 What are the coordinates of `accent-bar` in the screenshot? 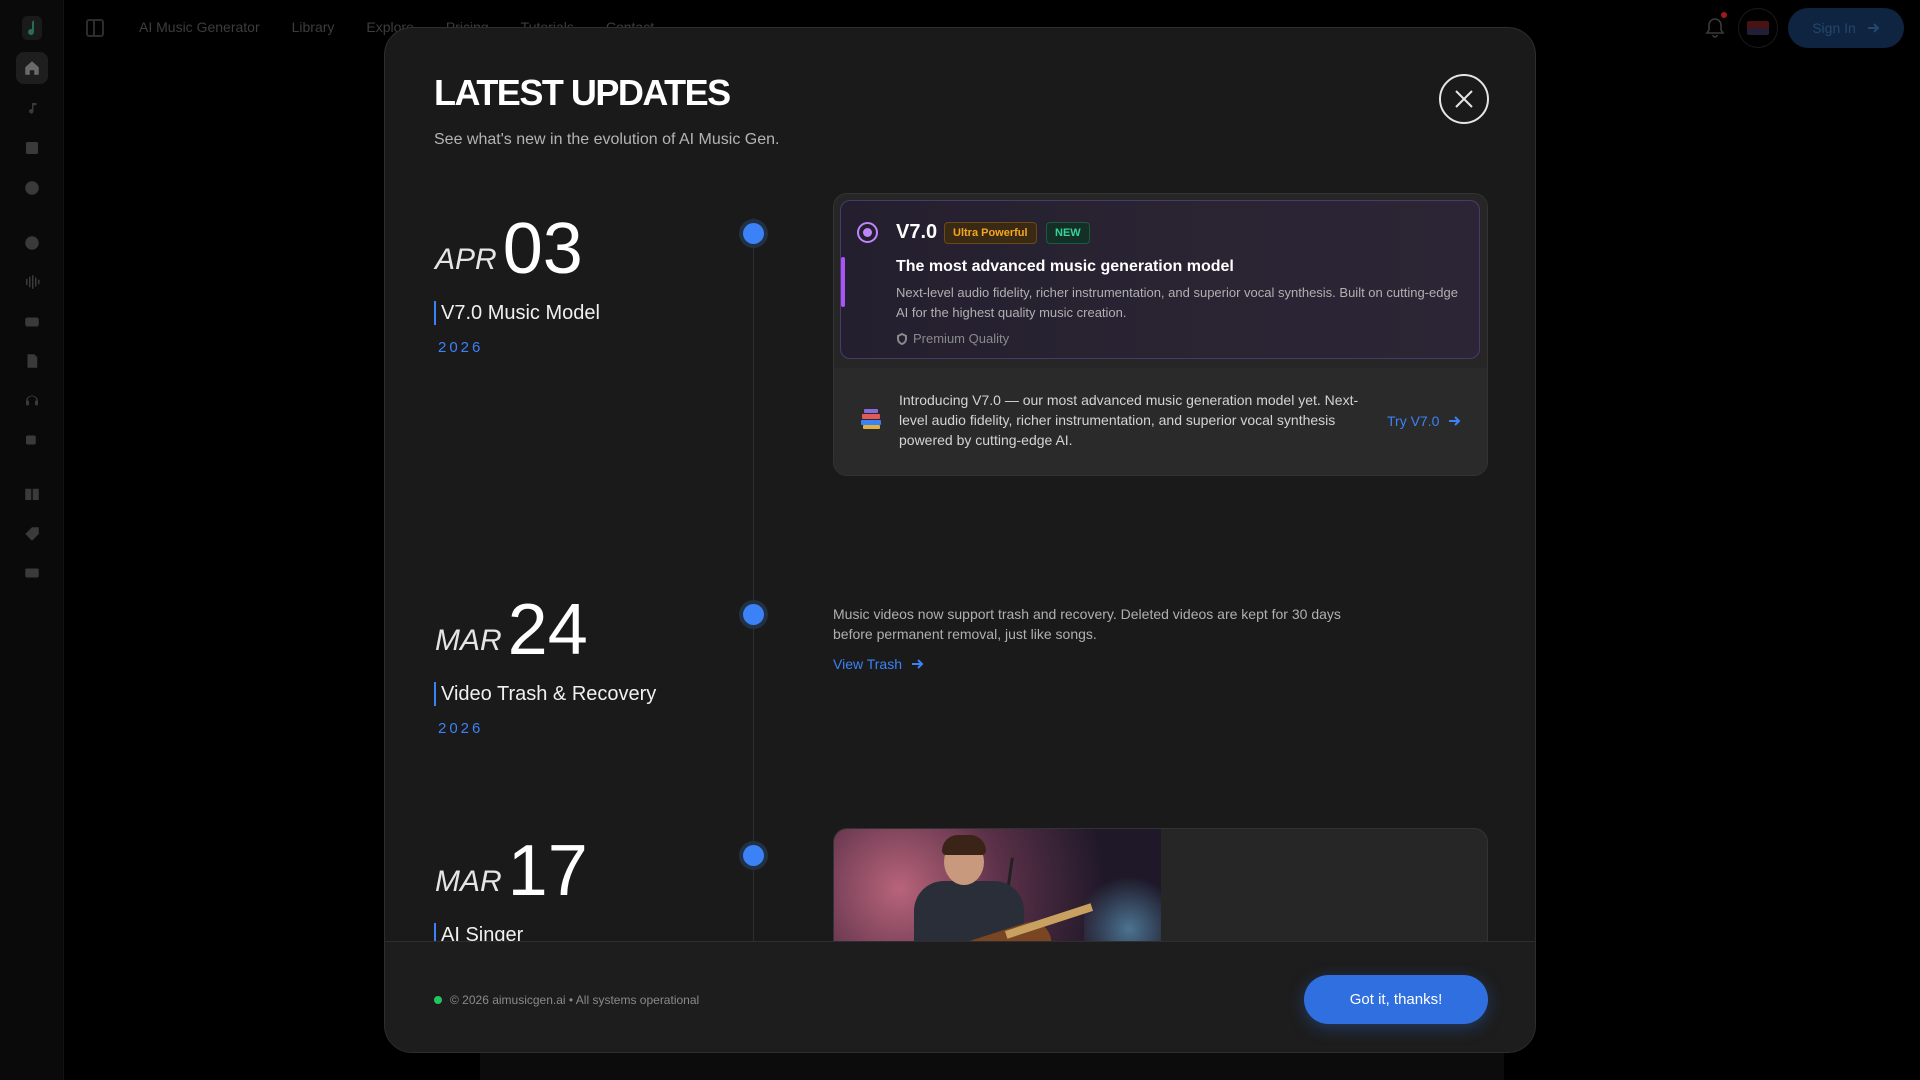 It's located at (843, 282).